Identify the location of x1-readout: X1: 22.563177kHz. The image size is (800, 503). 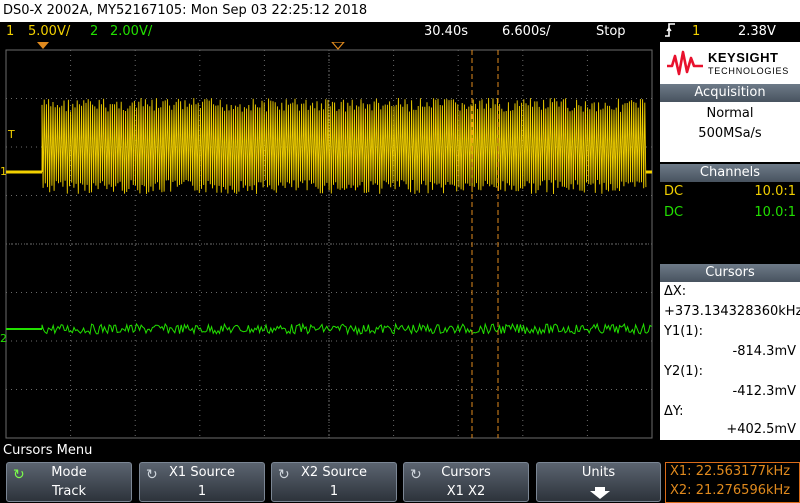
(730, 471).